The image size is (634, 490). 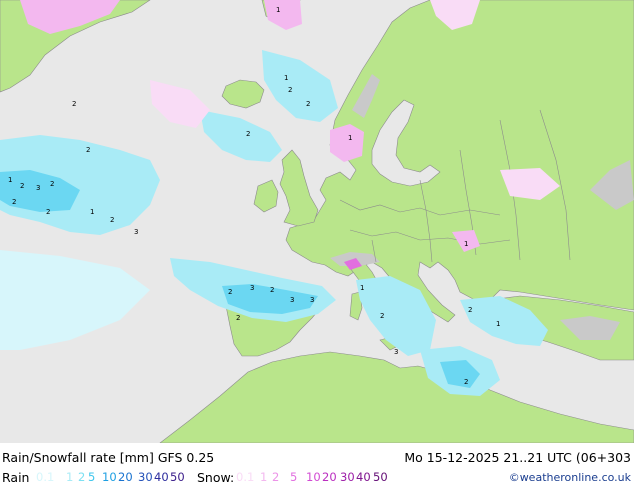 I want to click on rain-legend-value: 1, so click(x=70, y=477).